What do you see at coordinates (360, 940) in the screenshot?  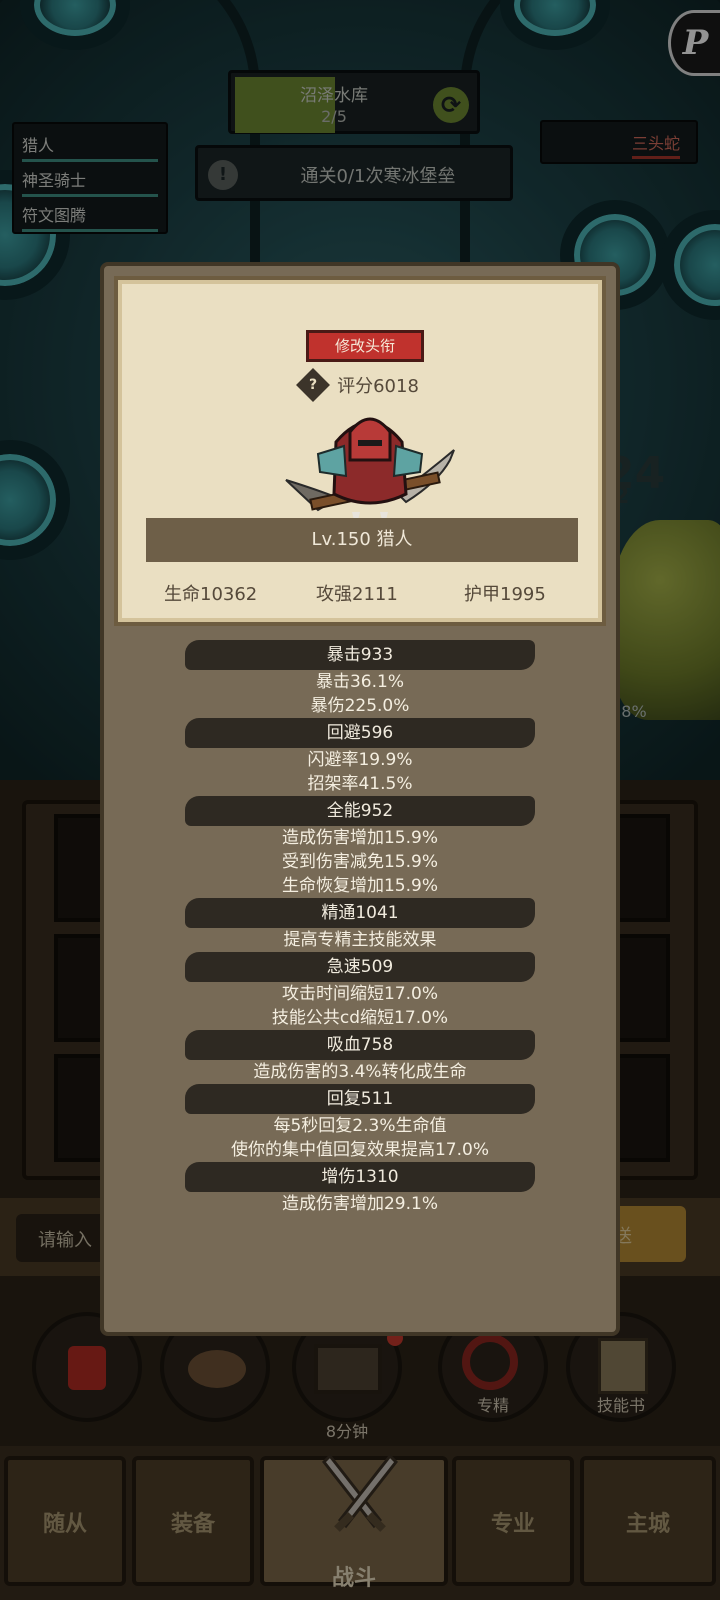 I see `stat-detail-line: 提高专精主技能效果` at bounding box center [360, 940].